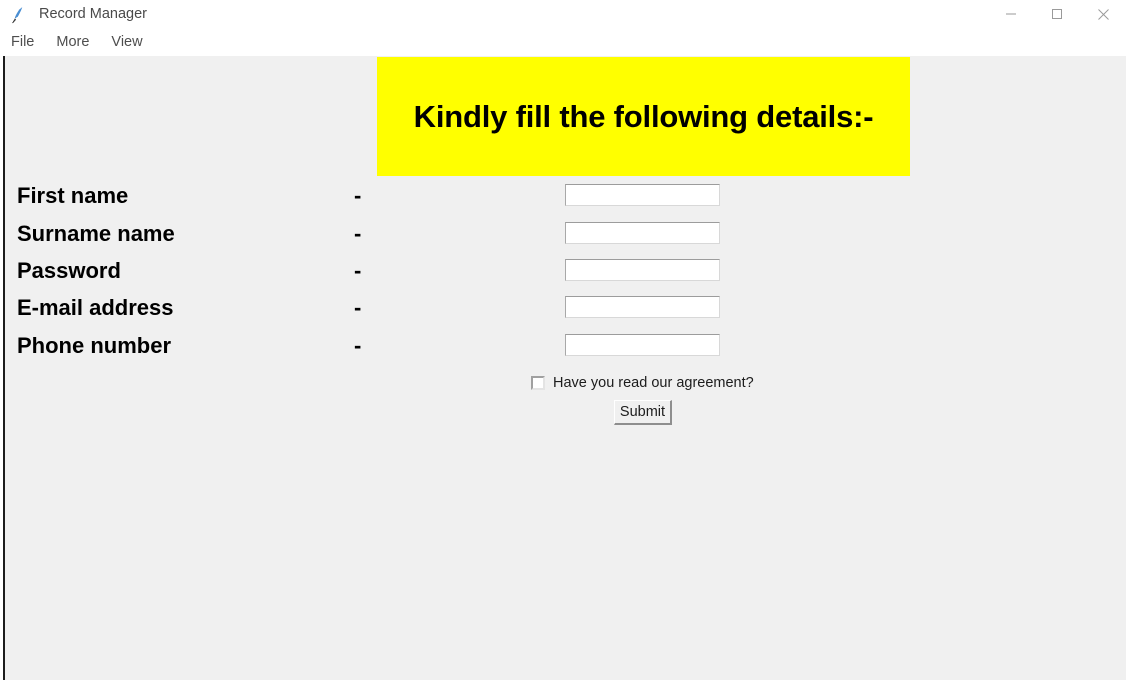 Image resolution: width=1126 pixels, height=680 pixels. Describe the element at coordinates (358, 345) in the screenshot. I see `dash-phone-number: -` at that location.